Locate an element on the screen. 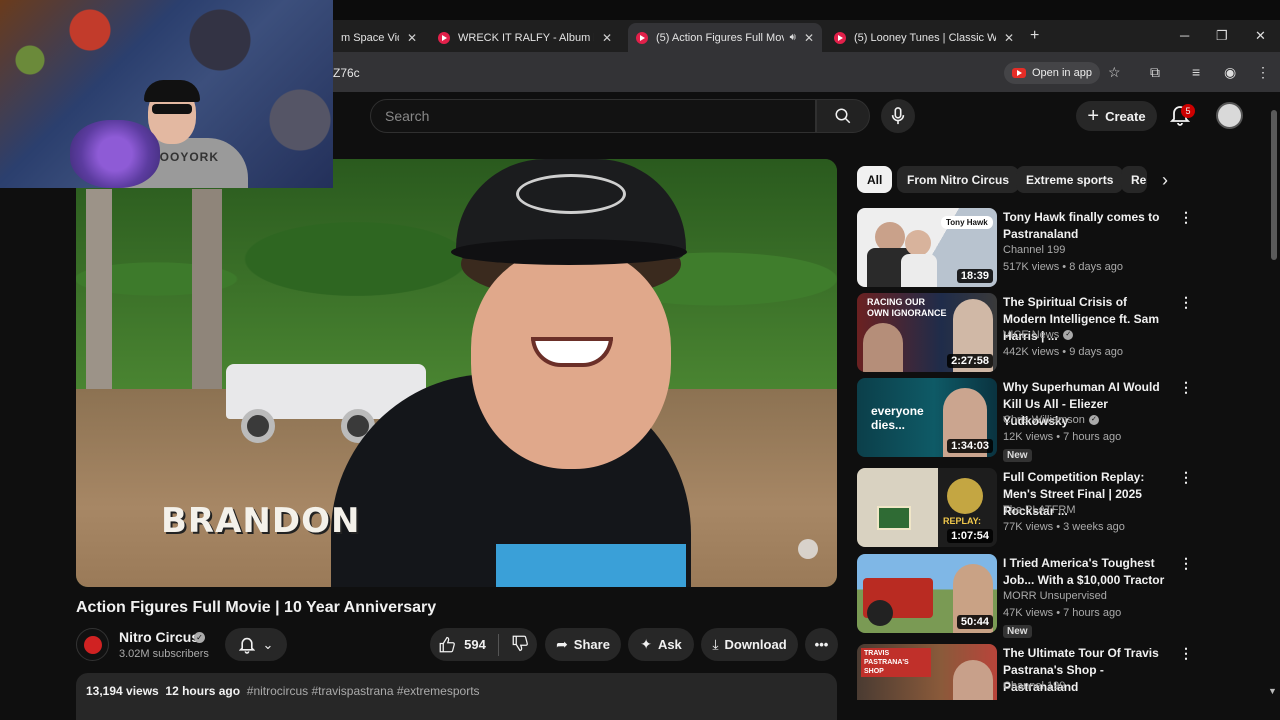  recommendation-channel: The PLATFRM is located at coordinates (1039, 510).